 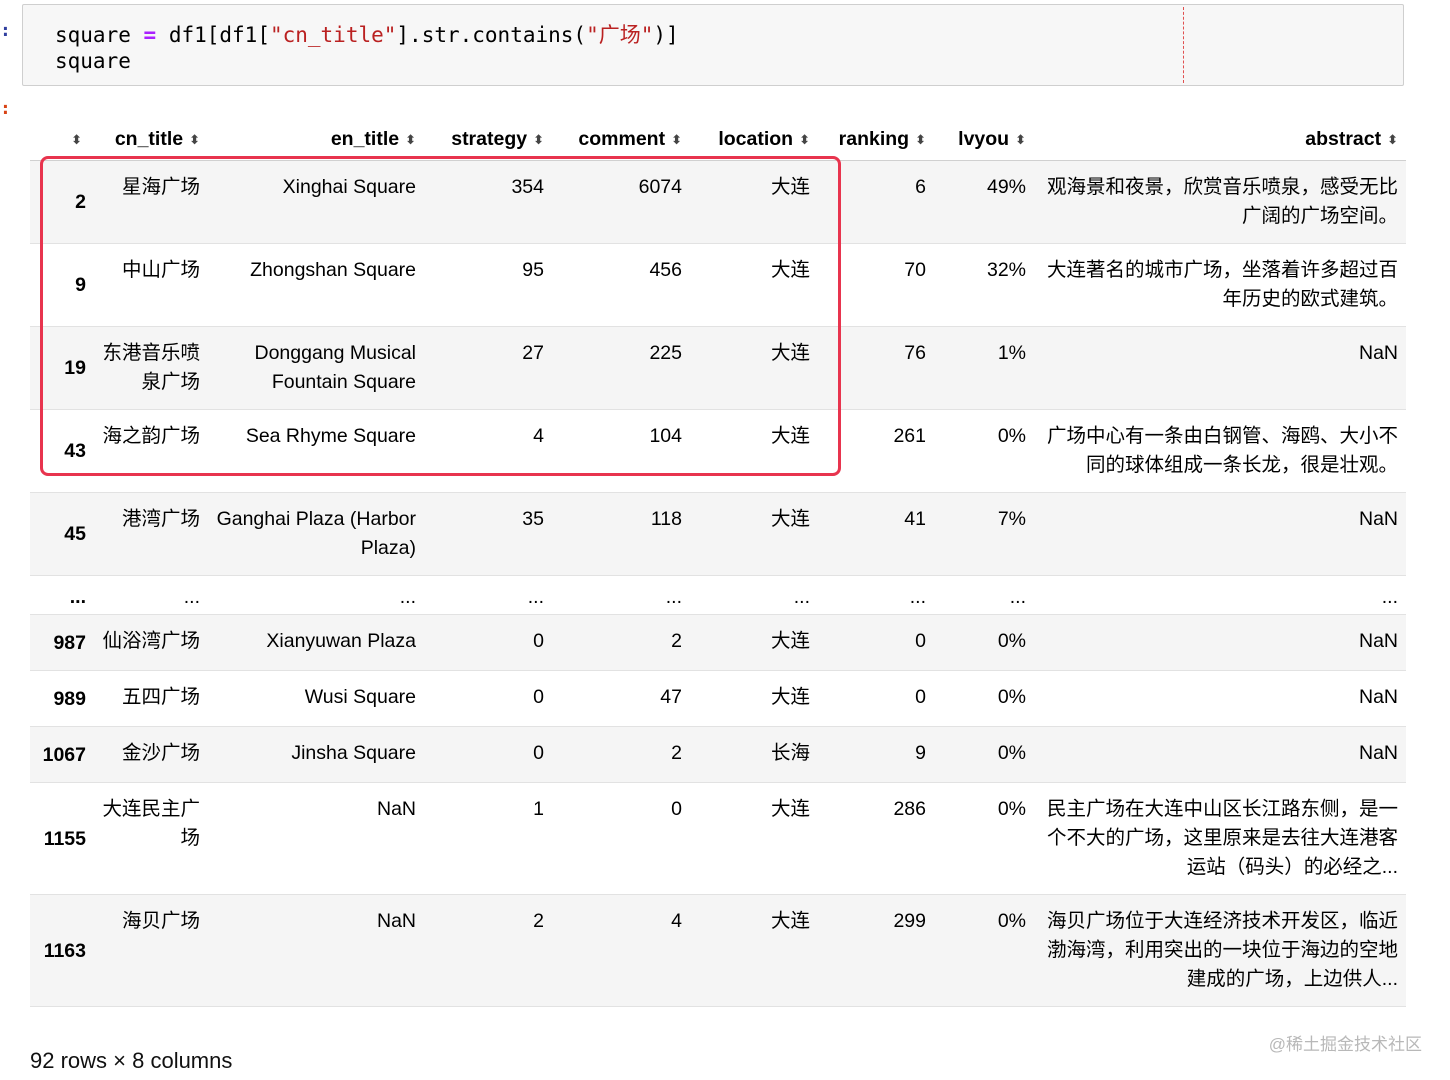 What do you see at coordinates (316, 202) in the screenshot?
I see `cell-en-title: Xinghai Square` at bounding box center [316, 202].